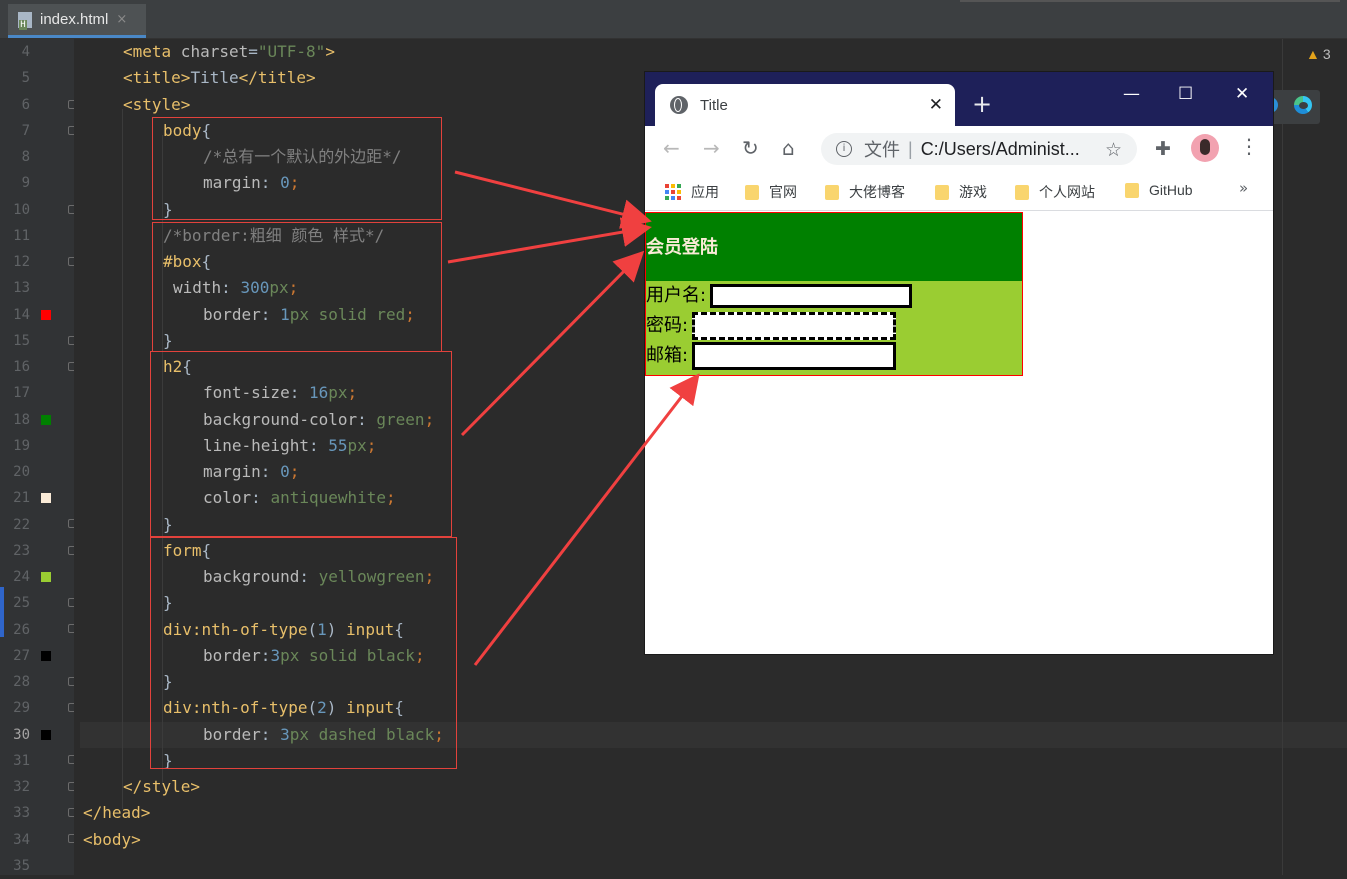 This screenshot has height=879, width=1347. Describe the element at coordinates (553, 199) in the screenshot. I see `arrow-body` at that location.